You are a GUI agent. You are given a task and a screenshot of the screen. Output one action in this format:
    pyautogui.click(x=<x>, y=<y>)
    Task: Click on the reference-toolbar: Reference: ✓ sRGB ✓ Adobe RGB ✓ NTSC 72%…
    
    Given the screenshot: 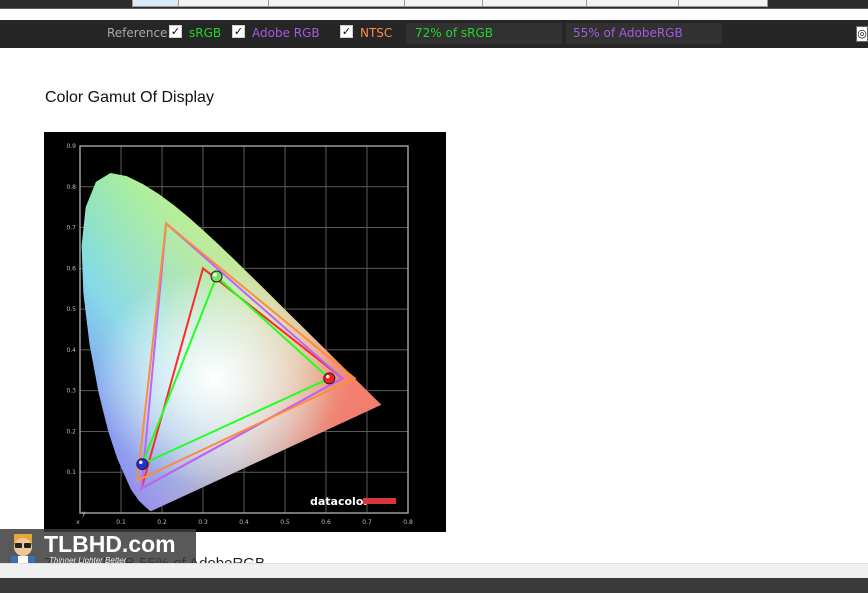 What is the action you would take?
    pyautogui.click(x=434, y=34)
    